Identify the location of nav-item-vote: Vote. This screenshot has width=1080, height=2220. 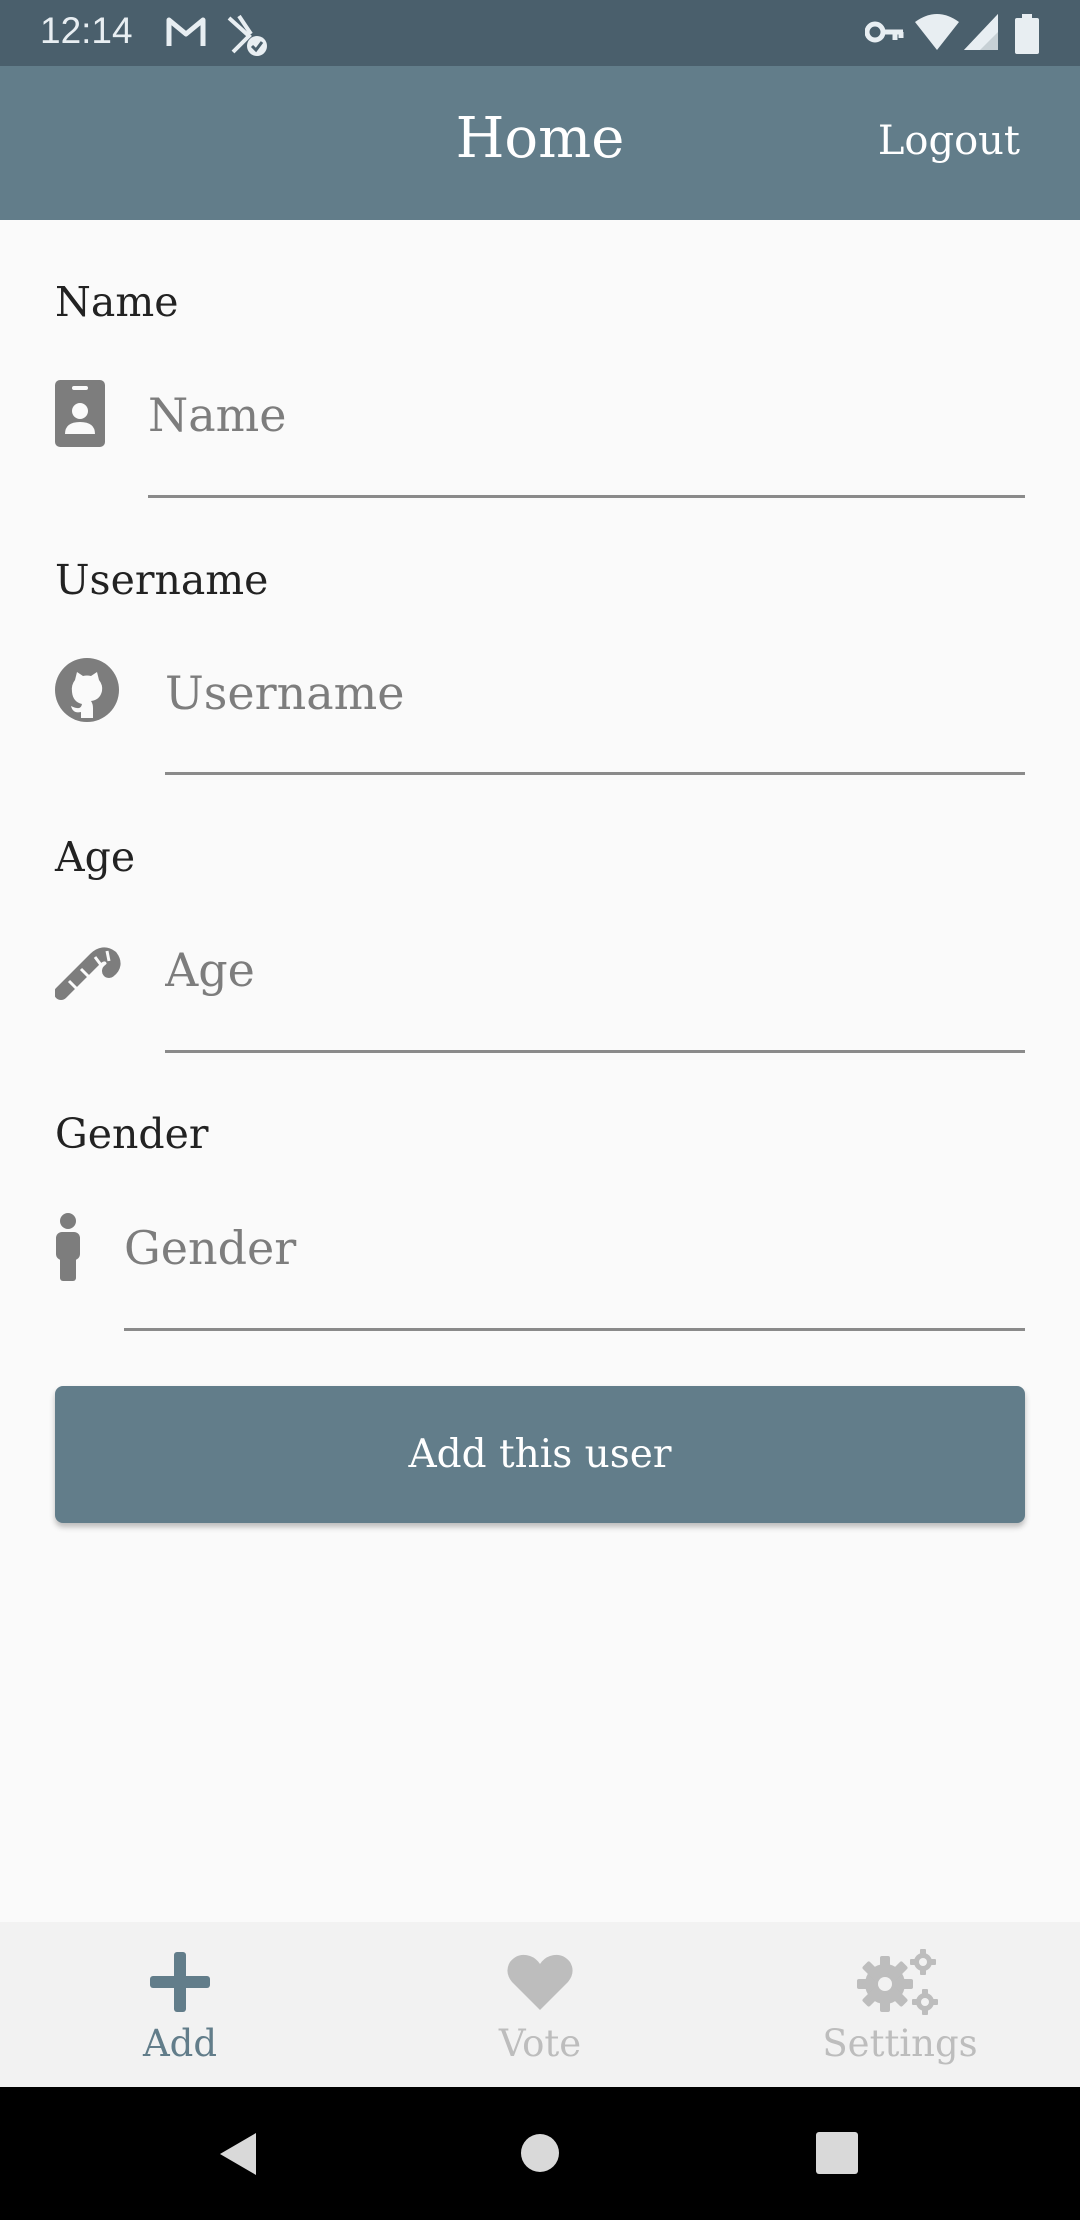
(540, 2004).